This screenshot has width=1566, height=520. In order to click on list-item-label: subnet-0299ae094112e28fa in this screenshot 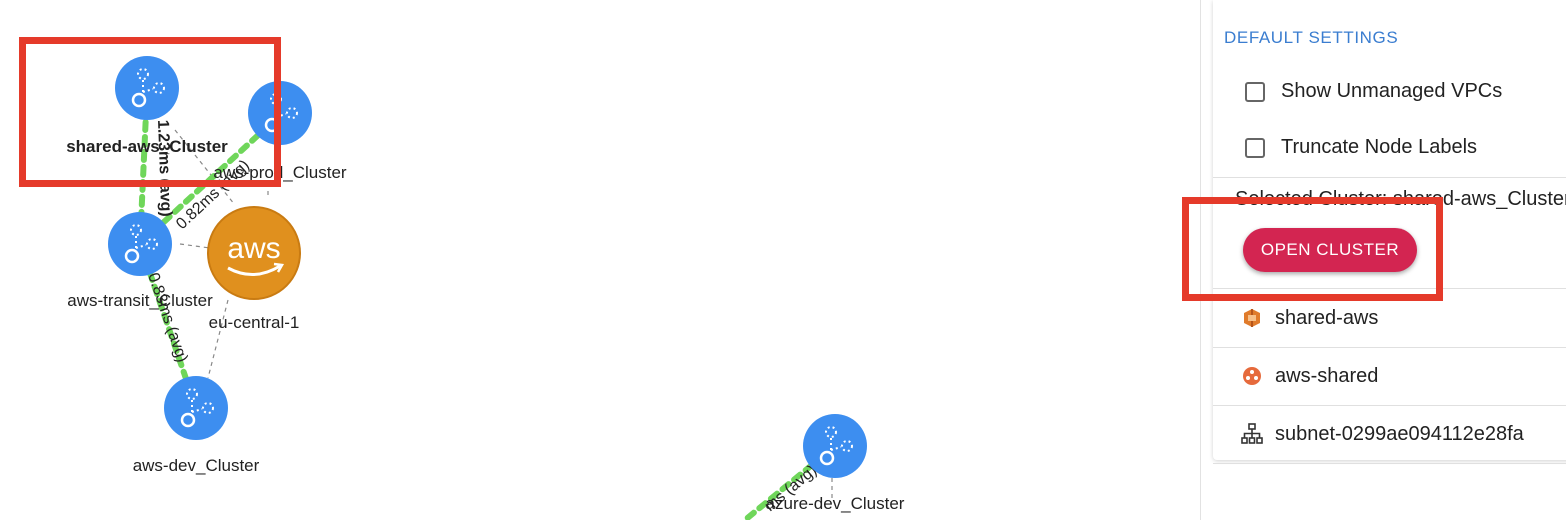, I will do `click(1399, 433)`.